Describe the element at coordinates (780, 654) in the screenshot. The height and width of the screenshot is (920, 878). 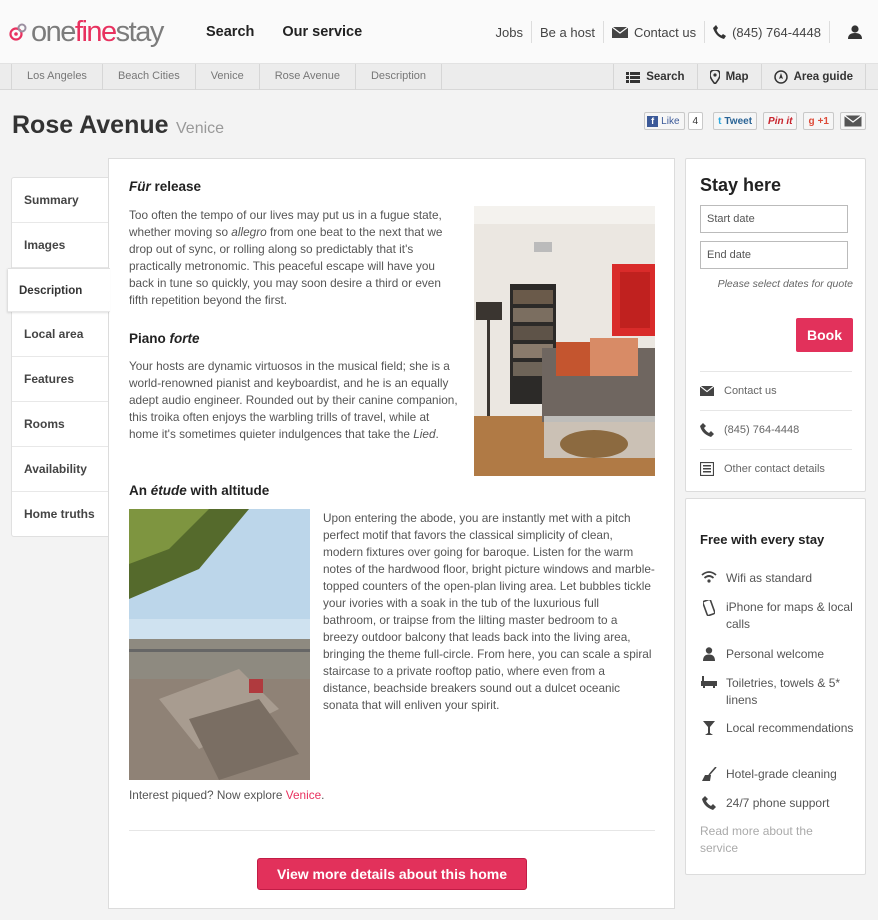
I see `free-item: Personal welcome` at that location.